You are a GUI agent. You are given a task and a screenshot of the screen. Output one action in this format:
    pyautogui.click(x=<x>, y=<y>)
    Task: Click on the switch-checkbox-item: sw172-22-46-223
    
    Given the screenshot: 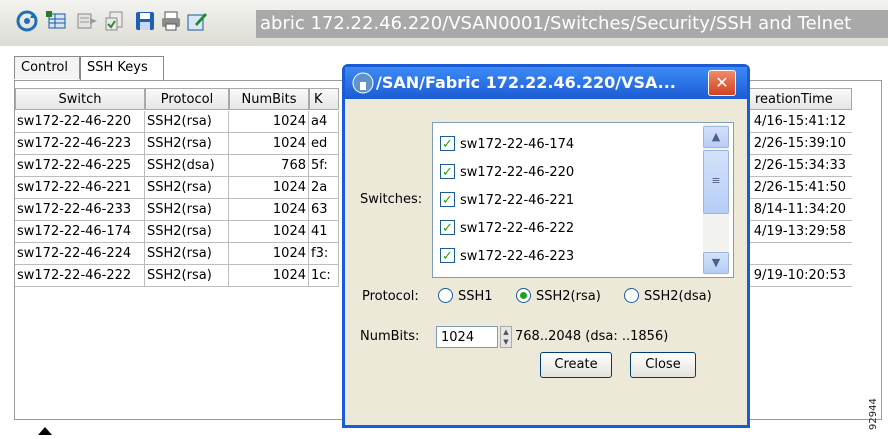 What is the action you would take?
    pyautogui.click(x=507, y=257)
    